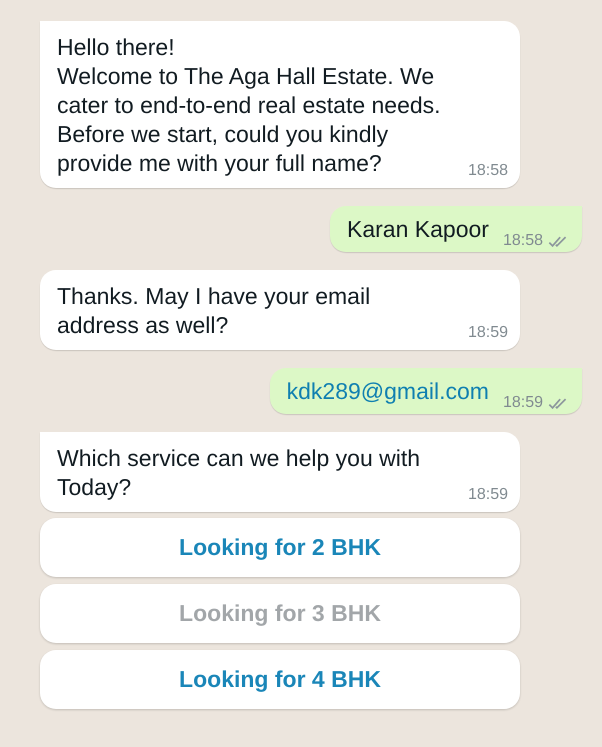 This screenshot has width=602, height=747. What do you see at coordinates (213, 311) in the screenshot?
I see `message-text: Thanks. May I have your email address as well?` at bounding box center [213, 311].